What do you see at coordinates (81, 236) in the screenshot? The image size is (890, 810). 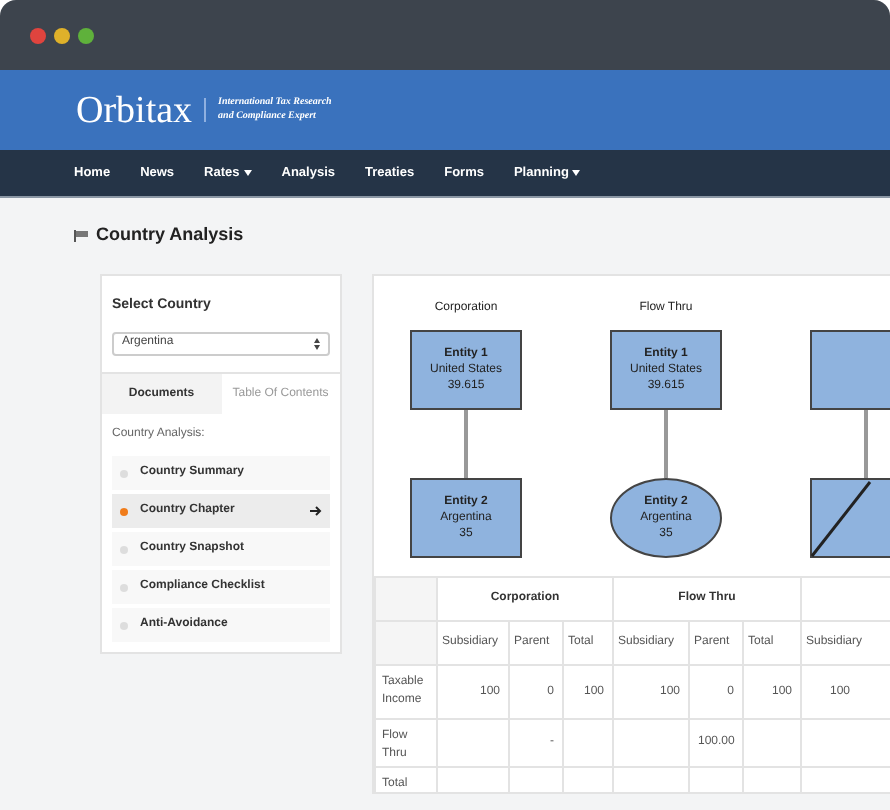 I see `flag-icon` at bounding box center [81, 236].